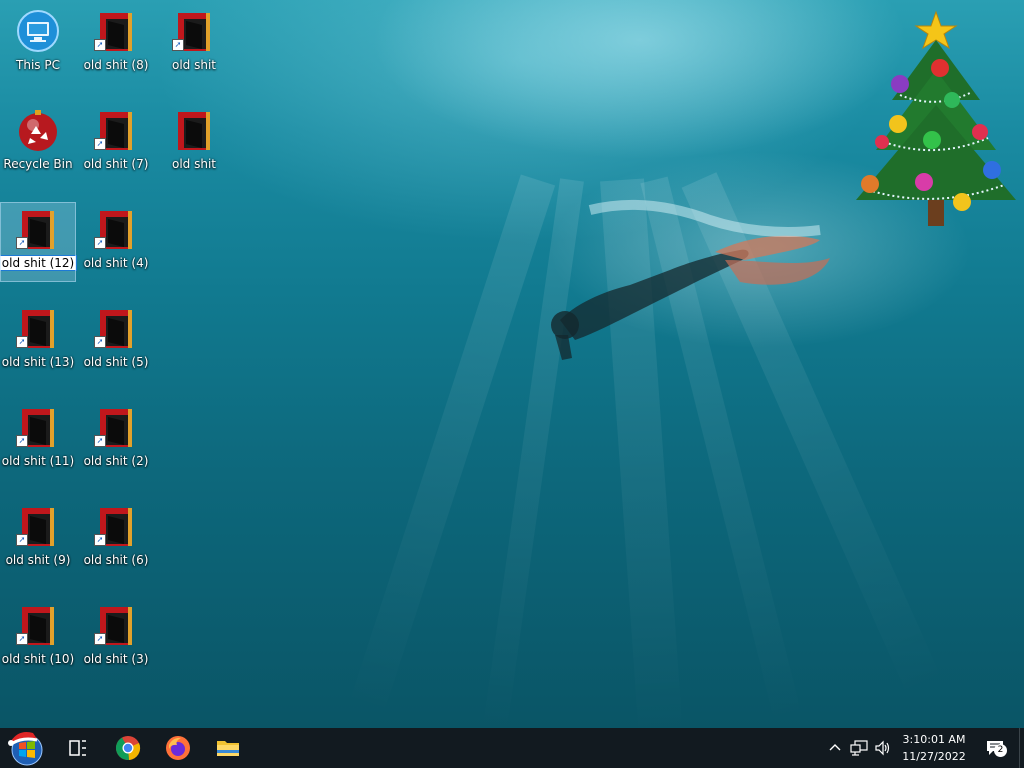 Image resolution: width=1024 pixels, height=768 pixels. What do you see at coordinates (38, 31) in the screenshot?
I see `this-pc-icon` at bounding box center [38, 31].